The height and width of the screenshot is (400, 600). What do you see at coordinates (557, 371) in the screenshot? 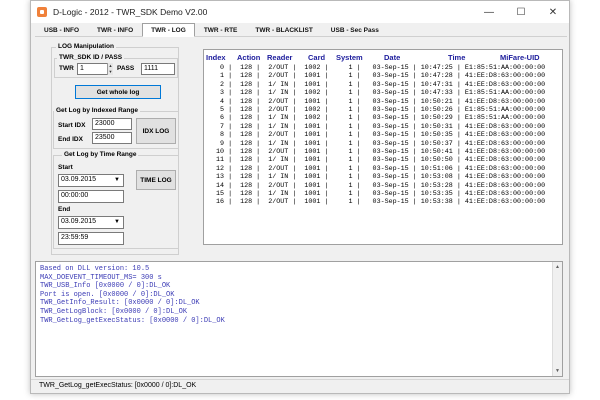
I see `scroll-down-icon: ▼` at bounding box center [557, 371].